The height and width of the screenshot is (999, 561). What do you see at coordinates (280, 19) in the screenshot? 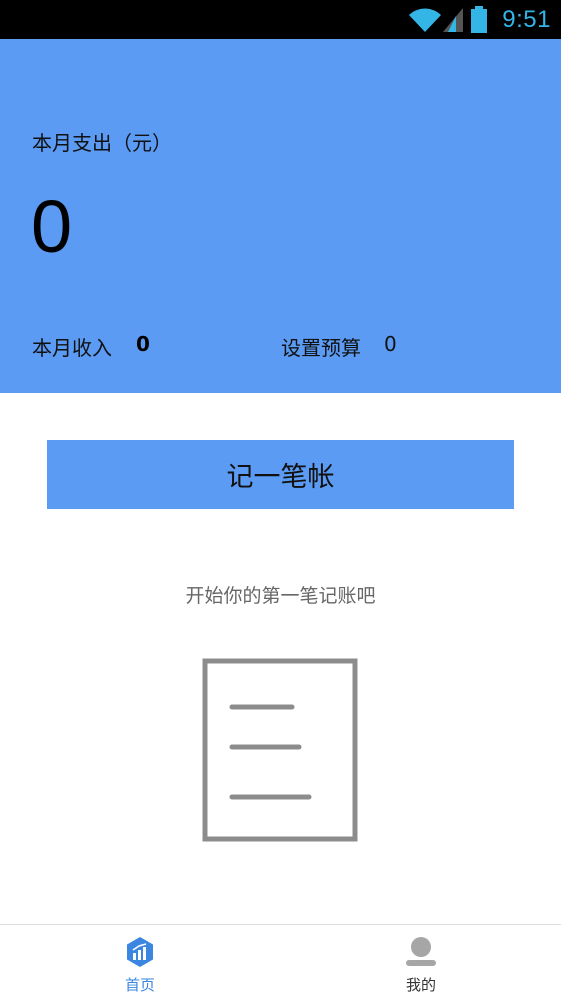
I see `status-bar: 9:51` at bounding box center [280, 19].